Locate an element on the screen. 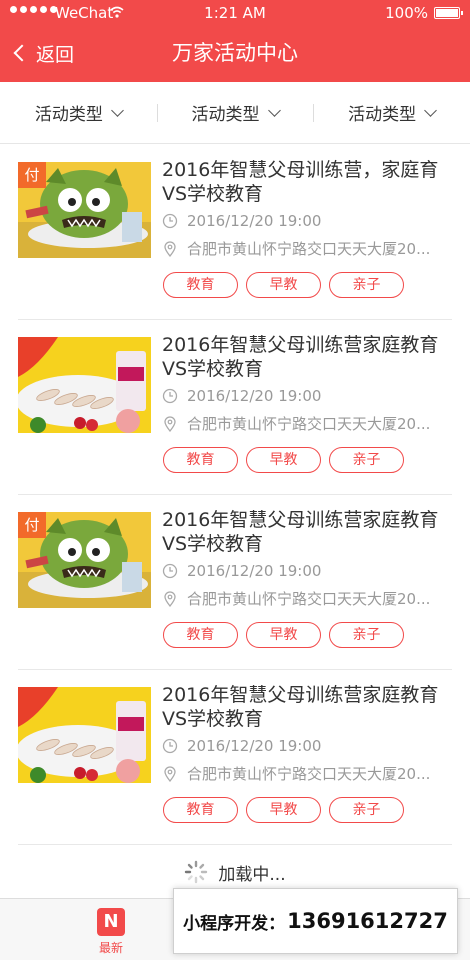 The width and height of the screenshot is (470, 960). page-title: 万家活动中心 is located at coordinates (235, 53).